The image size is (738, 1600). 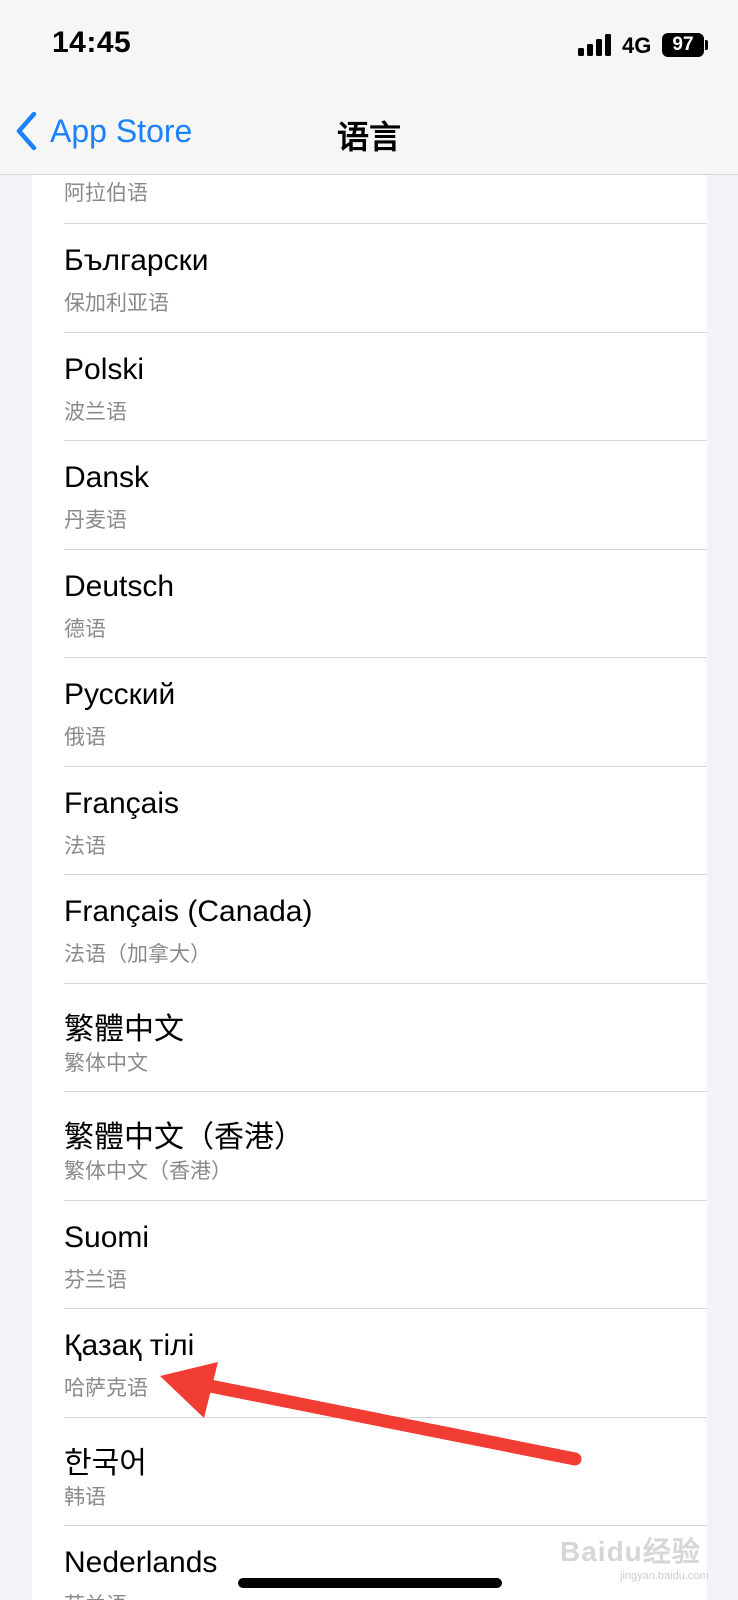 I want to click on list-item: Polski 波兰语, so click(x=369, y=386).